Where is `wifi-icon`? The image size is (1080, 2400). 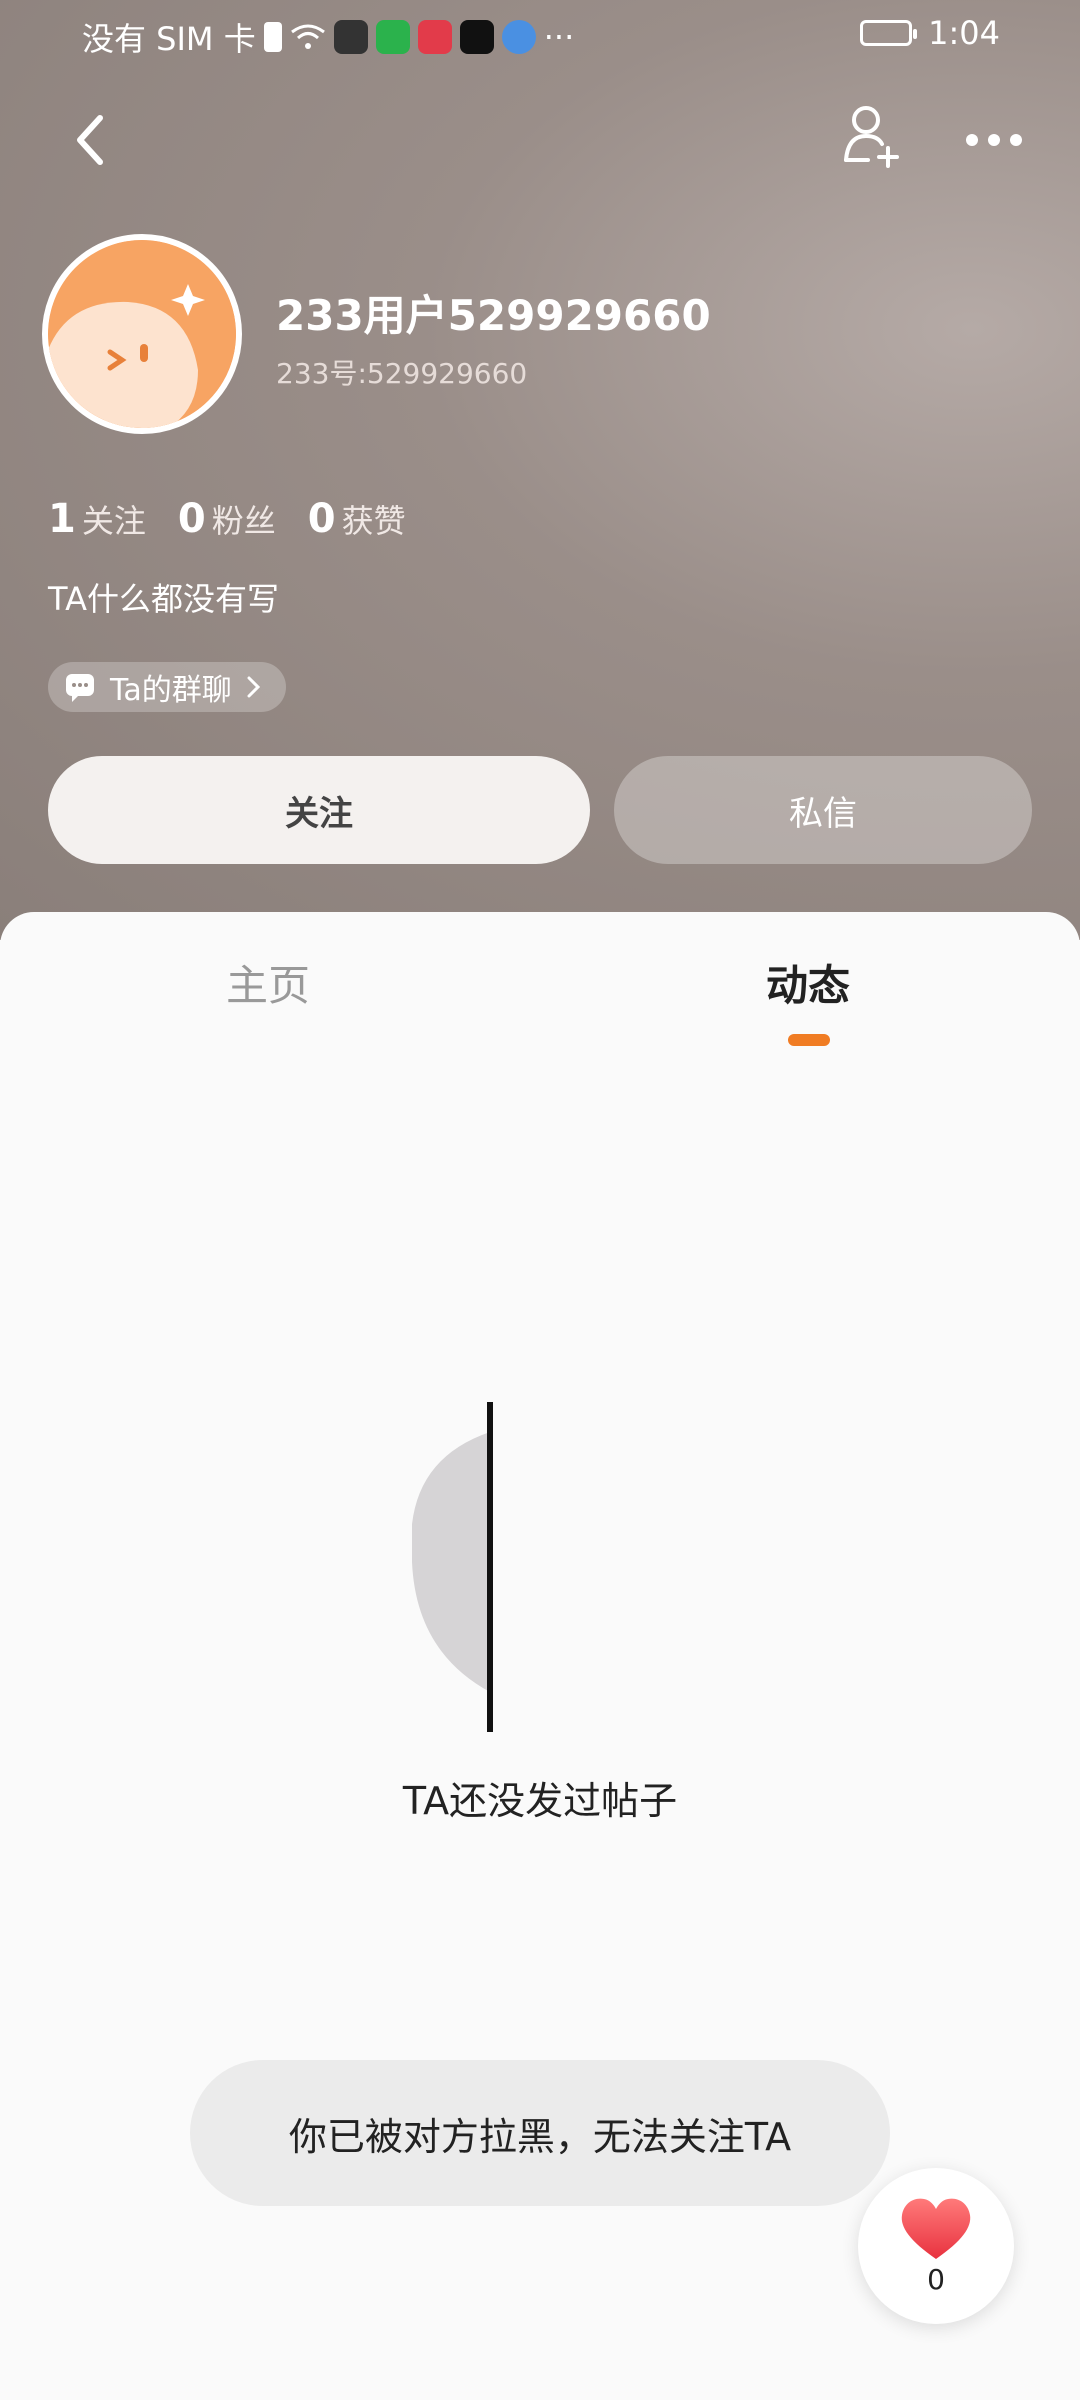 wifi-icon is located at coordinates (307, 36).